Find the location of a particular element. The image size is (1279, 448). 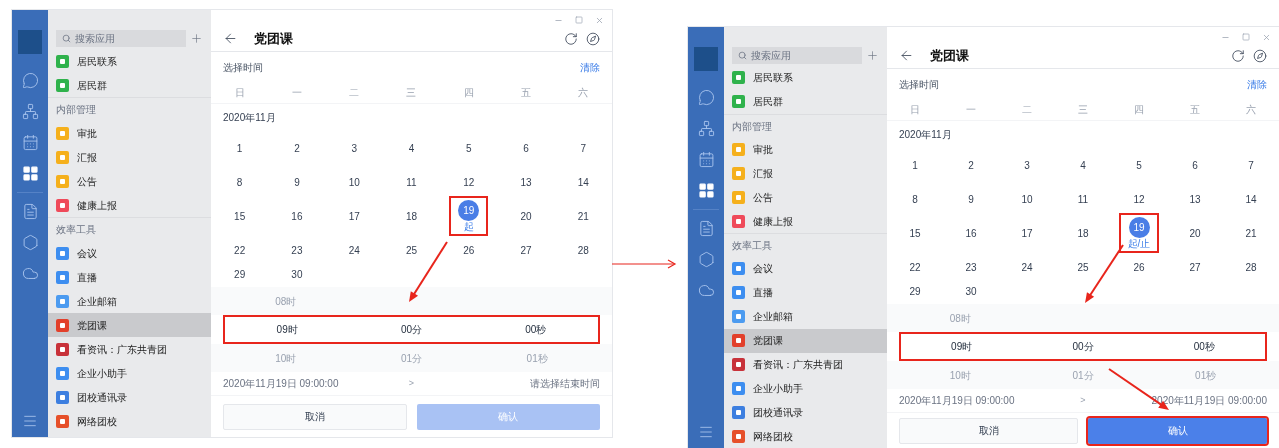

confirm-button: 确认 is located at coordinates (1177, 430).